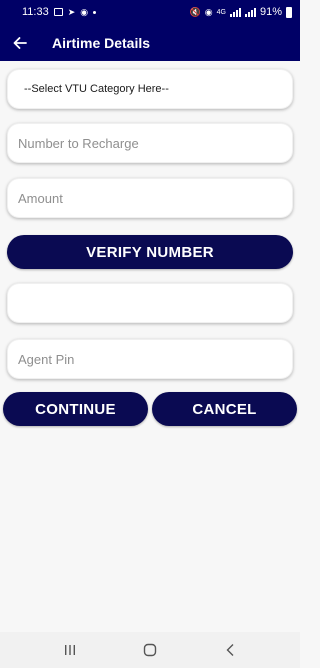 The image size is (320, 668). I want to click on gallery-icon, so click(58, 12).